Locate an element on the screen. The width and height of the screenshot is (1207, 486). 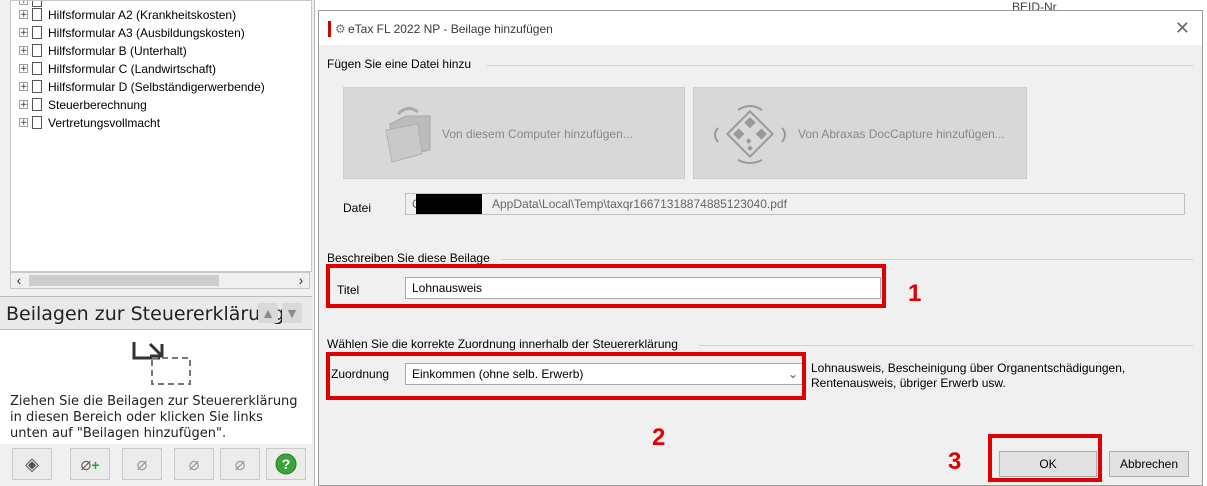
close-icon: ✕ is located at coordinates (1182, 28).